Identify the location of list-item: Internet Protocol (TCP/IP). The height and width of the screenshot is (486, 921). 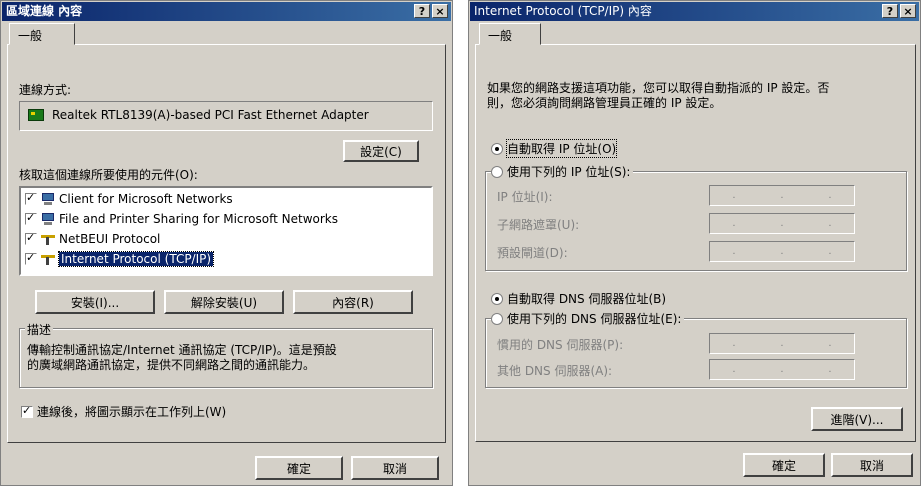
(120, 259).